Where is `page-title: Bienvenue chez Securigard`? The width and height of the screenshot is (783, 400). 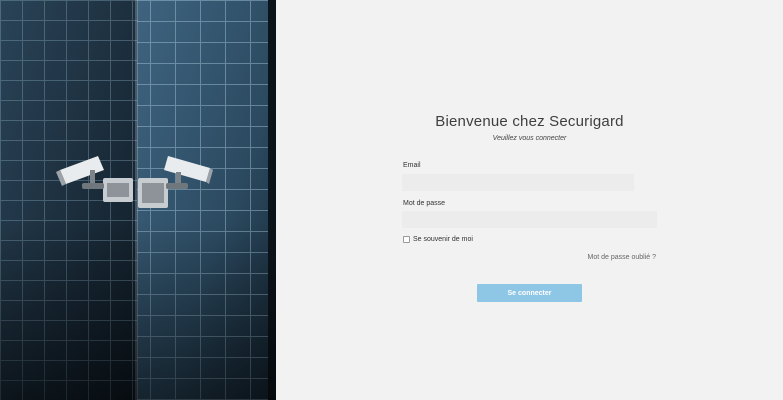 page-title: Bienvenue chez Securigard is located at coordinates (529, 121).